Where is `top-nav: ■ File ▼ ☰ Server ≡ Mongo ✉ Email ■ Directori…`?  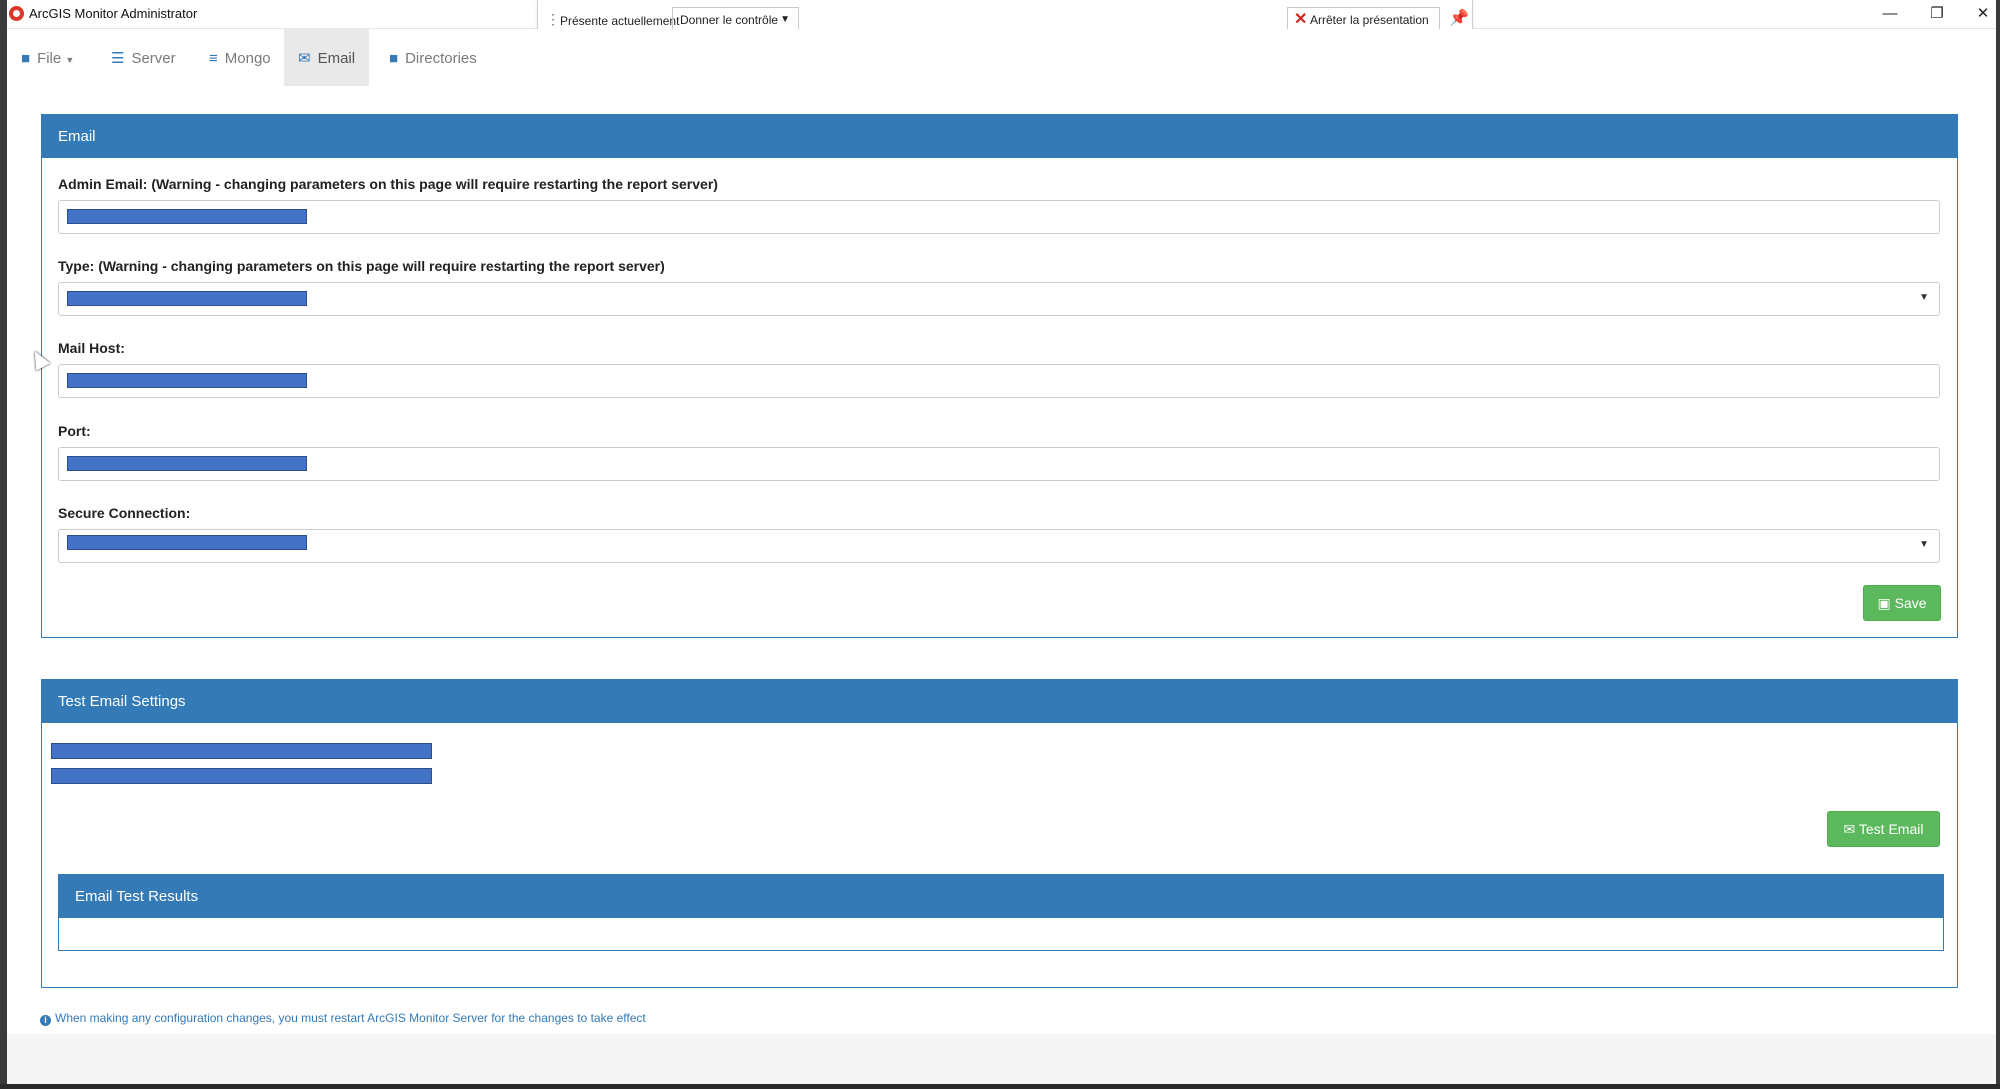 top-nav: ■ File ▼ ☰ Server ≡ Mongo ✉ Email ■ Directori… is located at coordinates (1001, 58).